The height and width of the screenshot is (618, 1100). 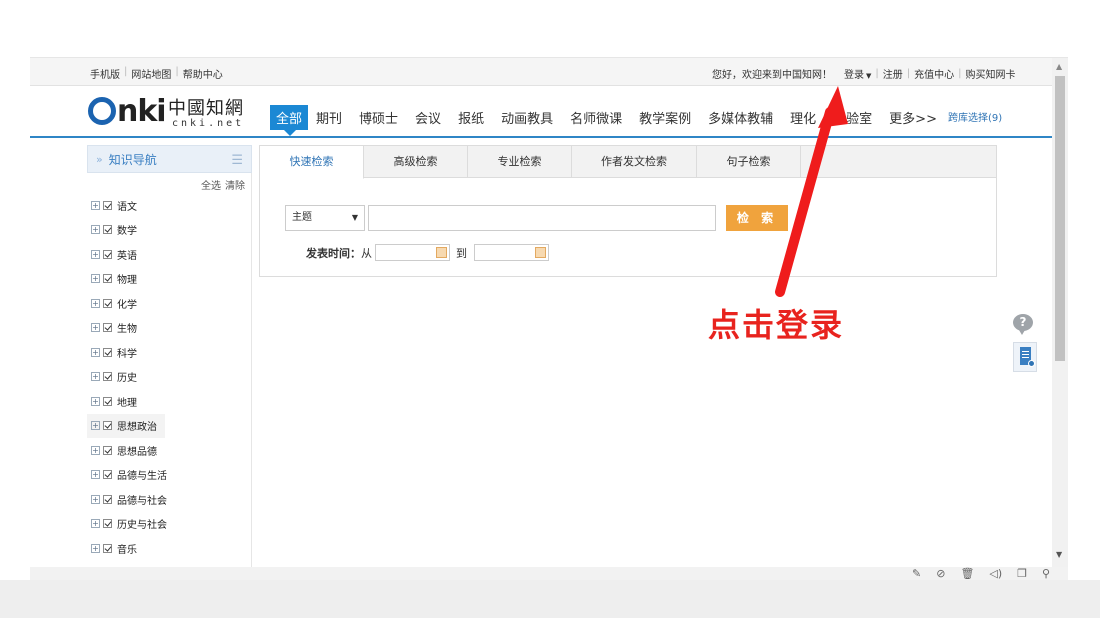 What do you see at coordinates (776, 325) in the screenshot?
I see `annotation-text: 点击登录` at bounding box center [776, 325].